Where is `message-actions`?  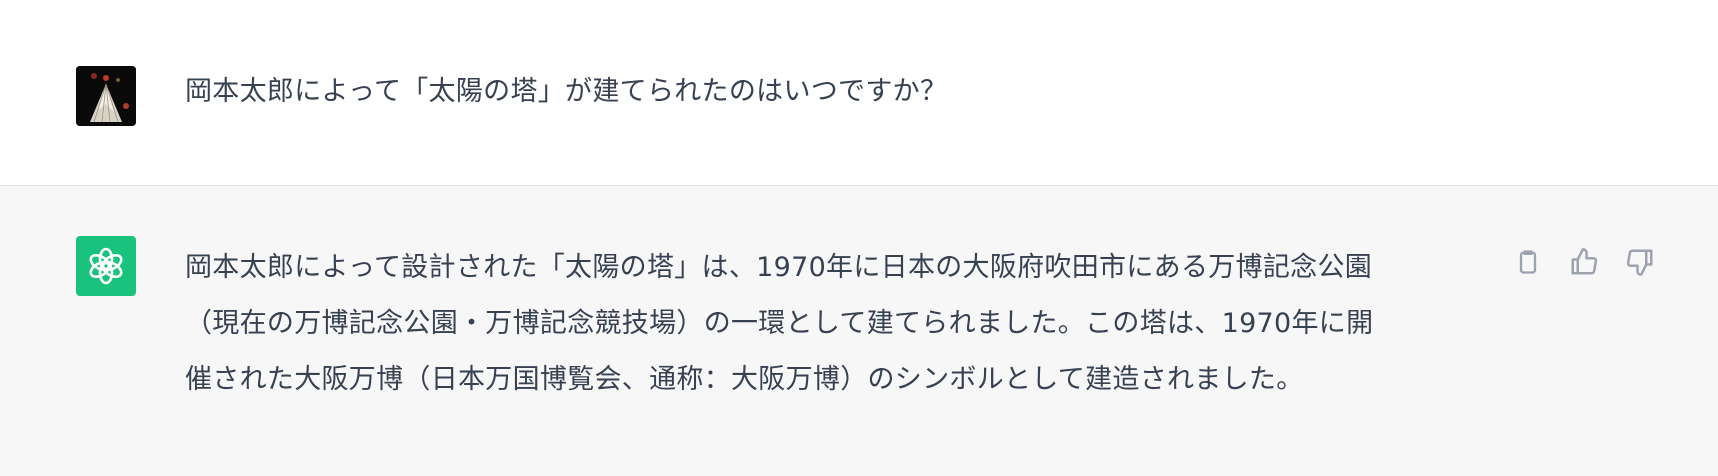 message-actions is located at coordinates (1584, 262).